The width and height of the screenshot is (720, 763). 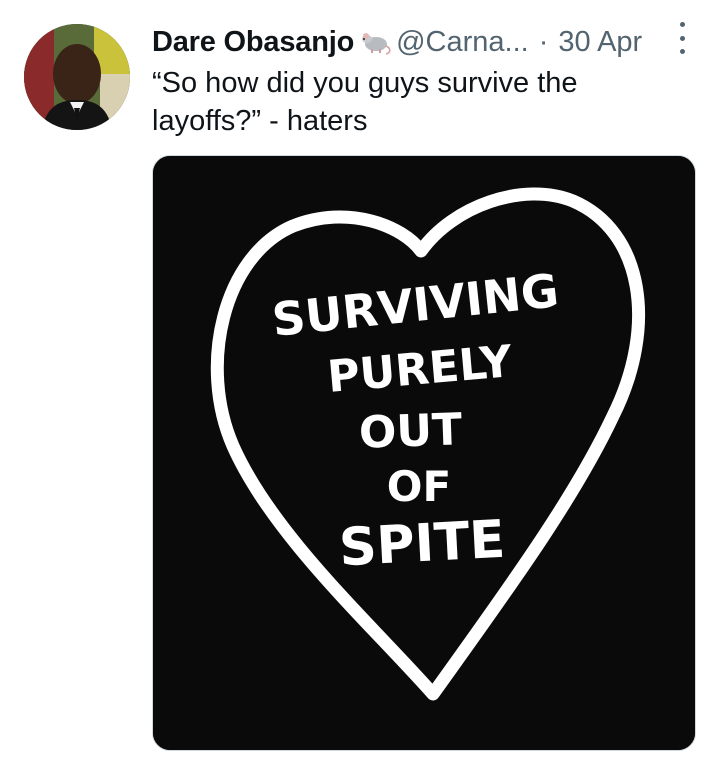 What do you see at coordinates (419, 486) in the screenshot?
I see `heart-text-line-4: OF` at bounding box center [419, 486].